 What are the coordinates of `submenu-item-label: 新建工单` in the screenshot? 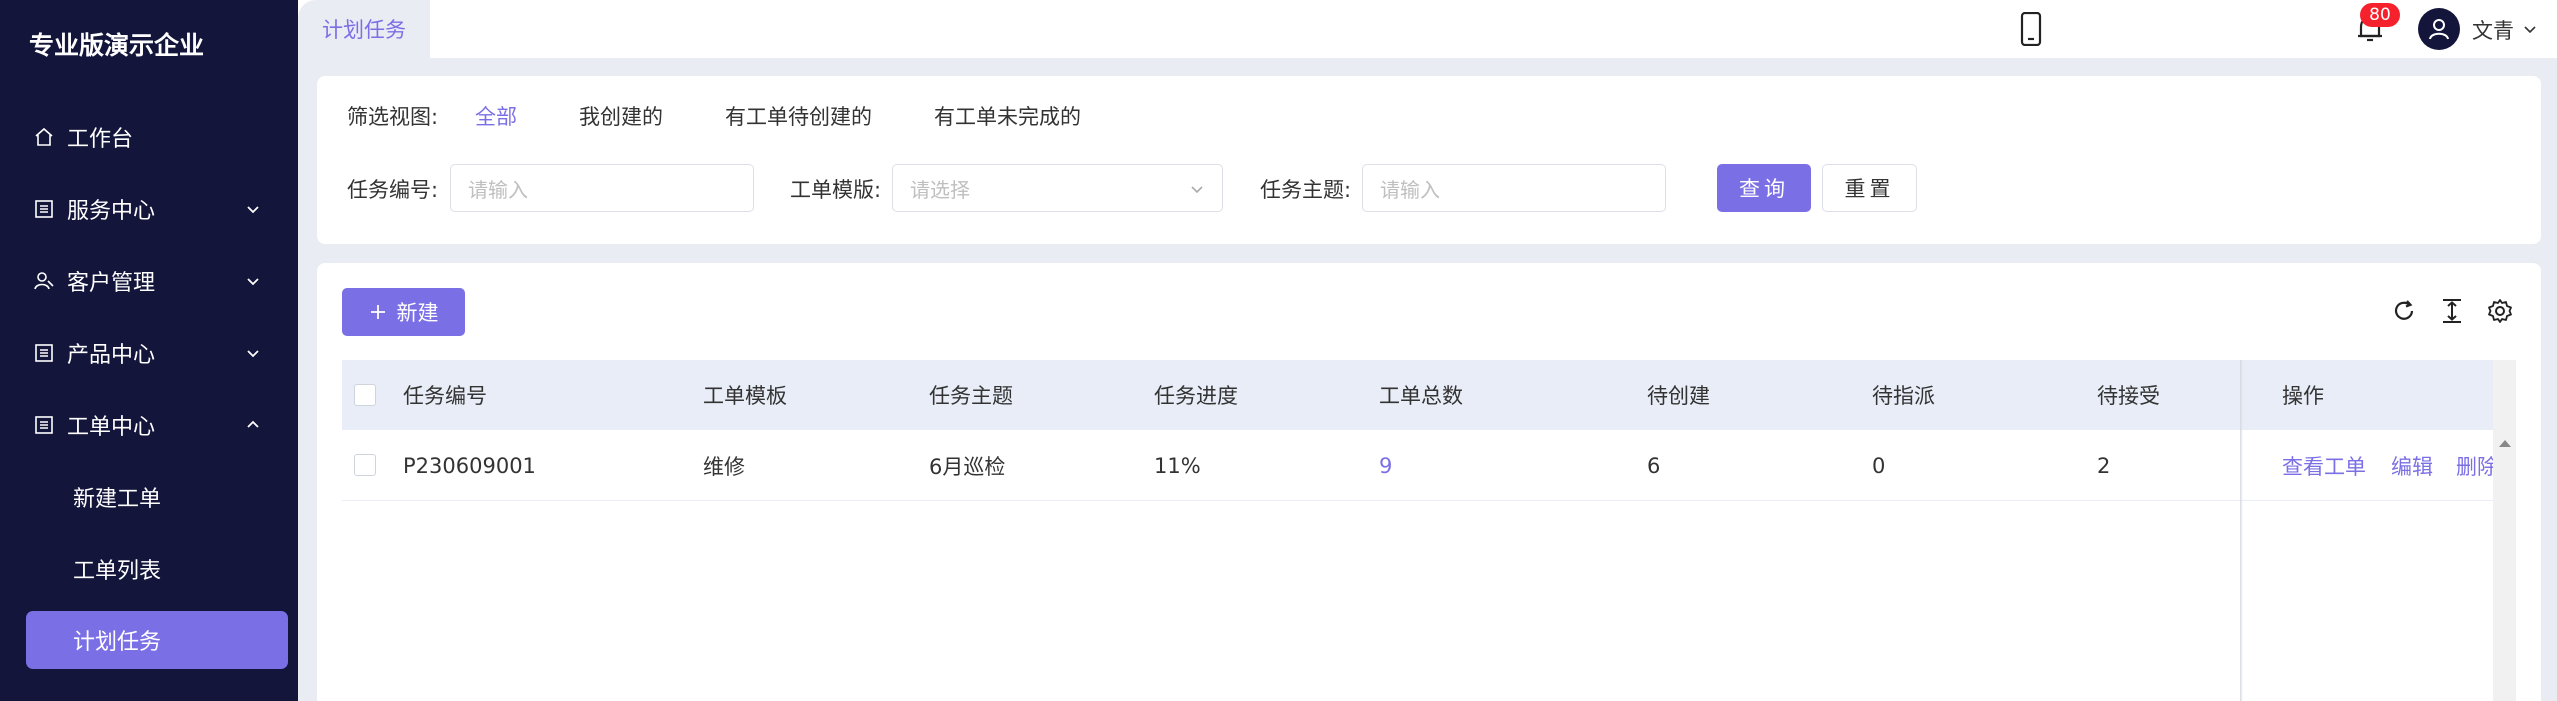 It's located at (117, 499).